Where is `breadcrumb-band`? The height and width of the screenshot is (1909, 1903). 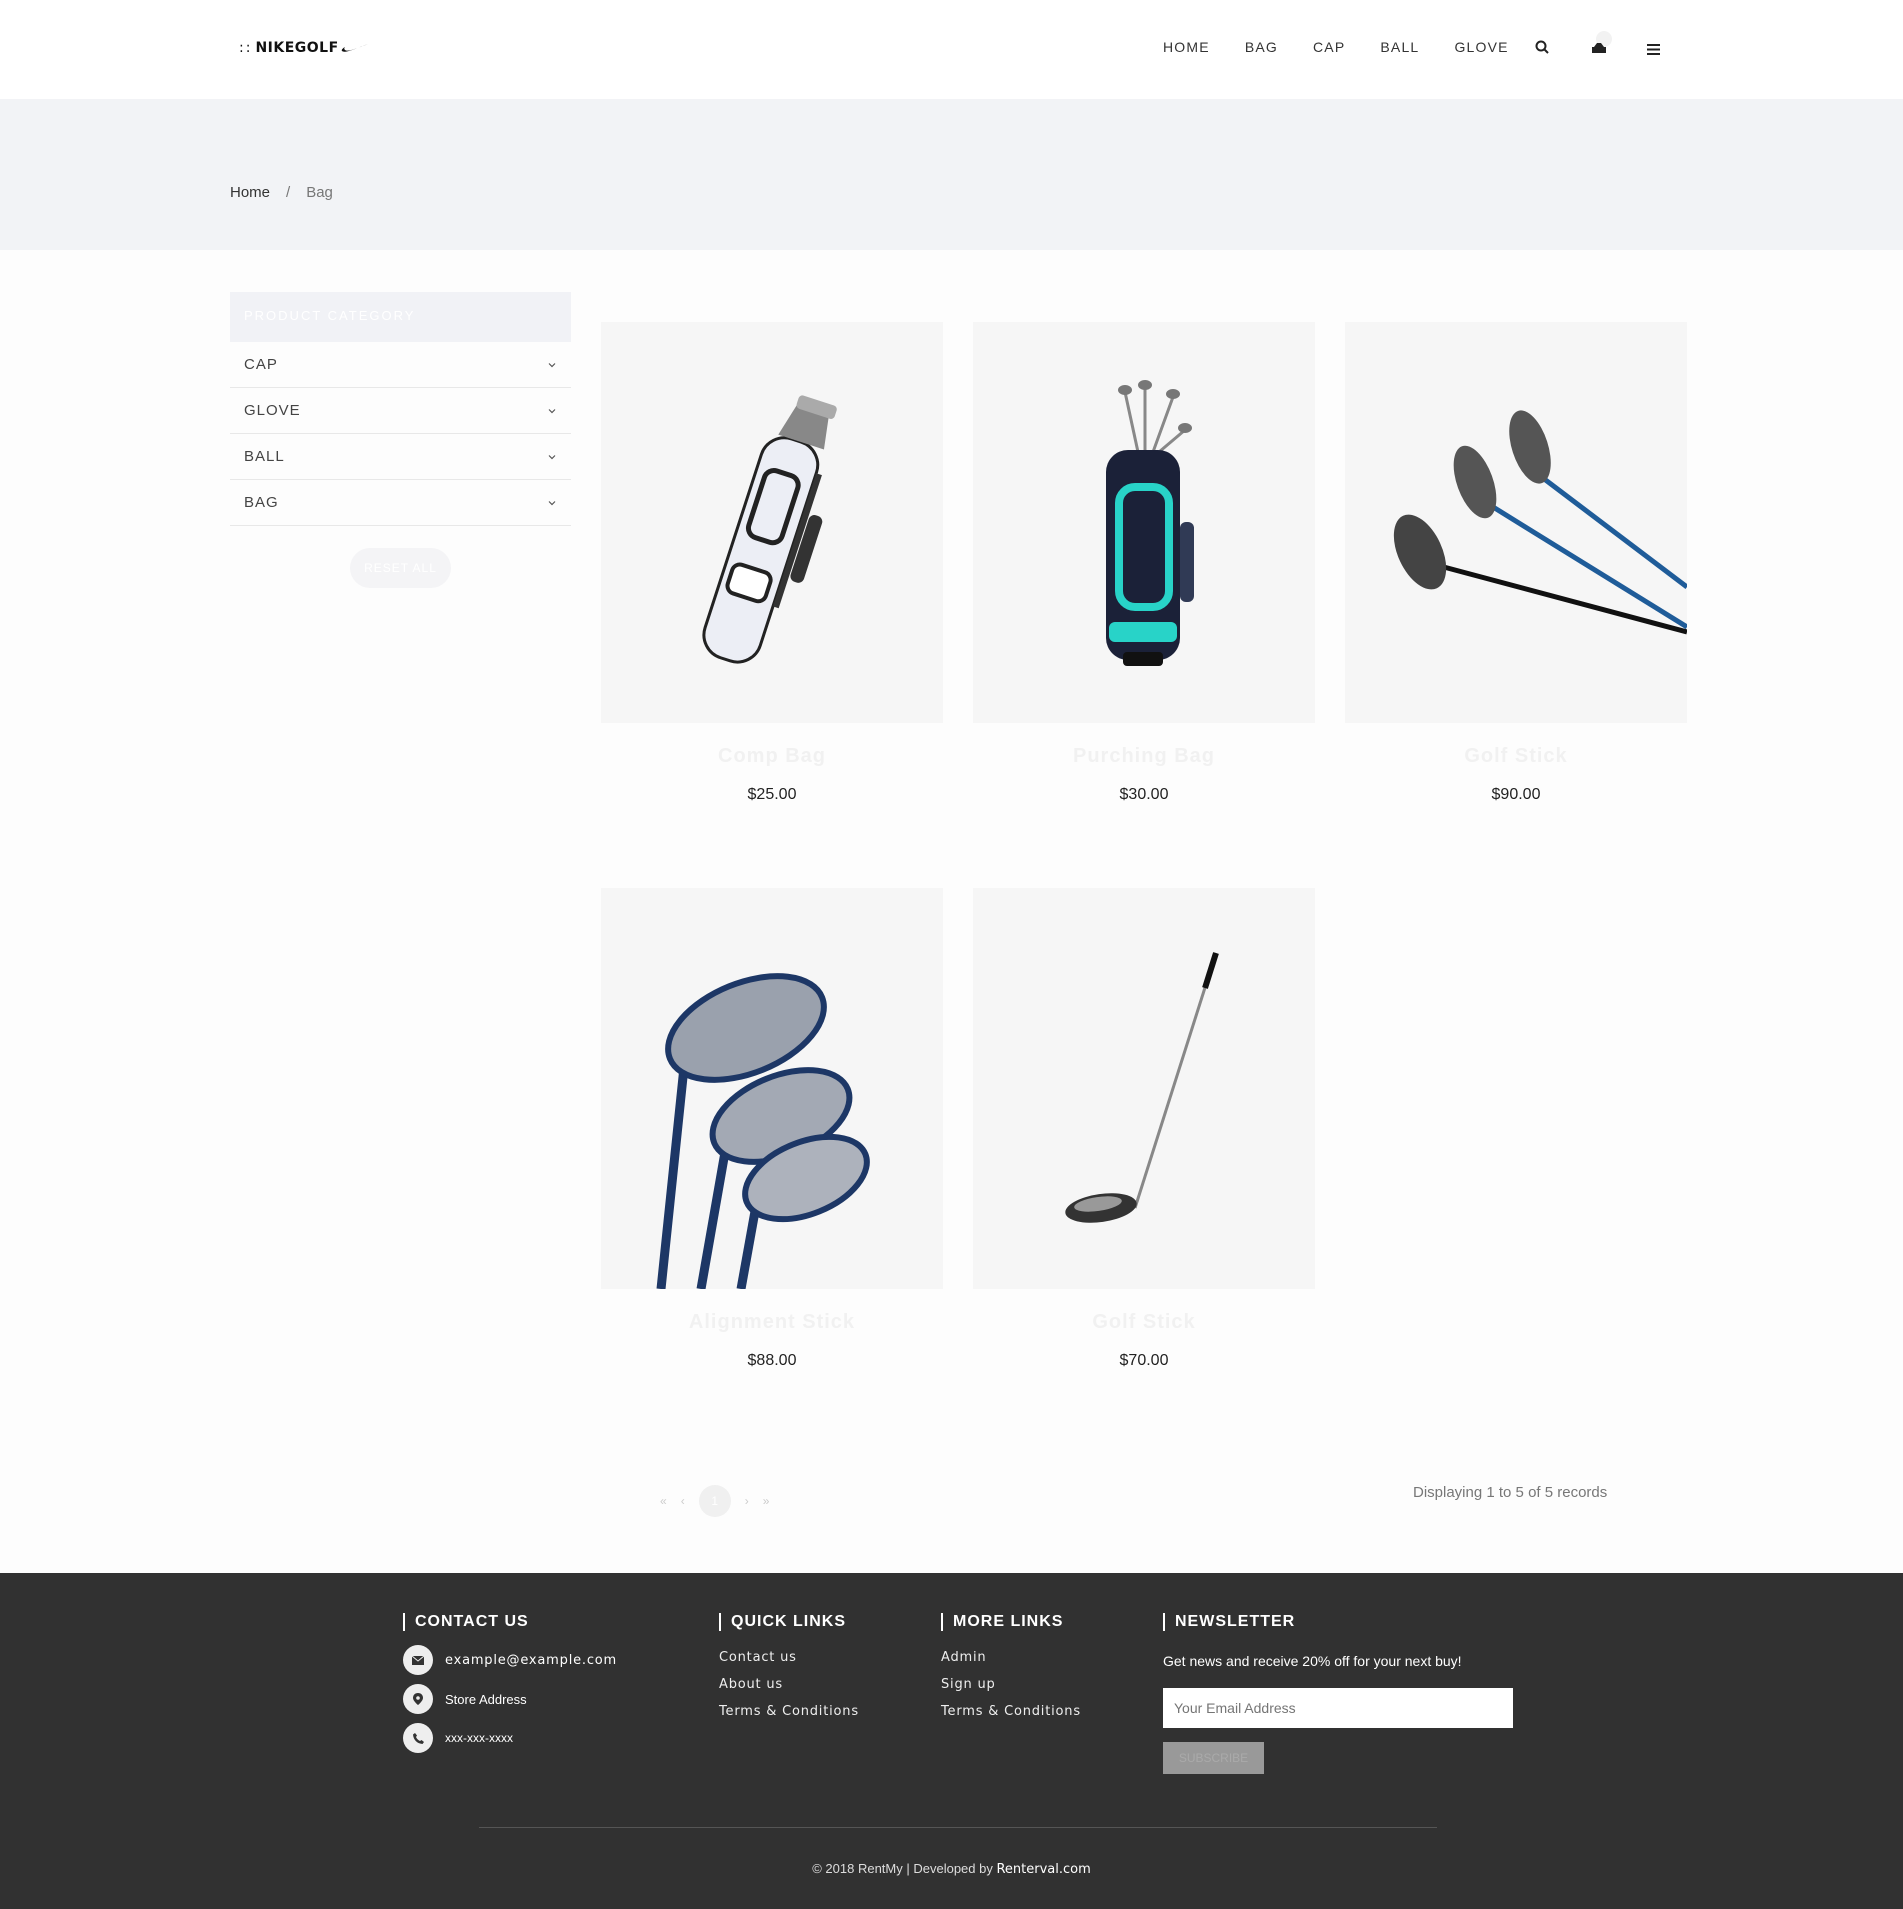
breadcrumb-band is located at coordinates (951, 174).